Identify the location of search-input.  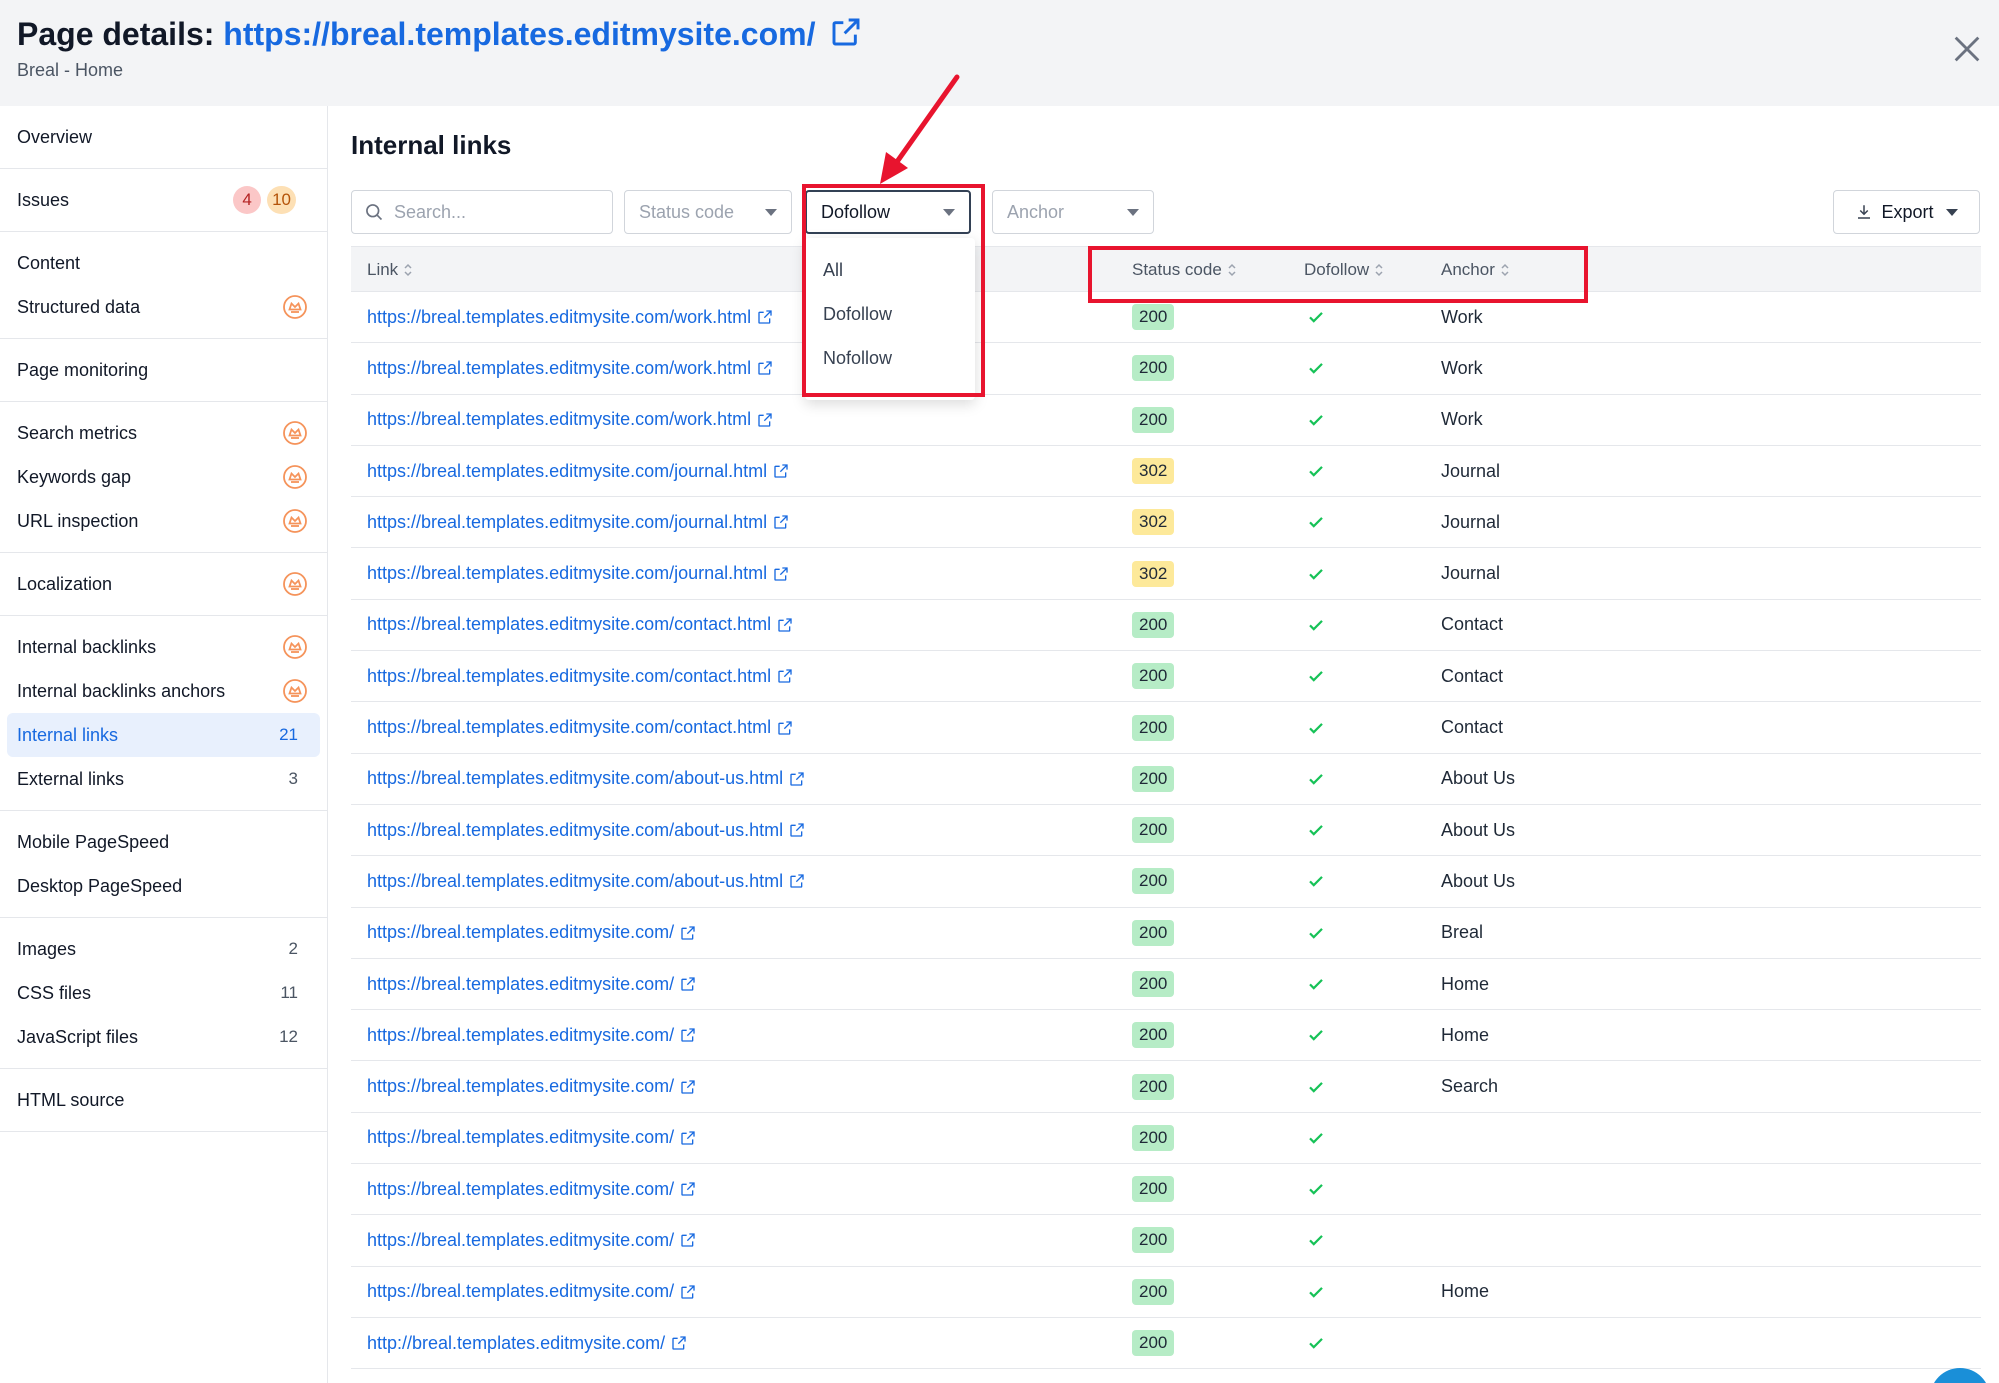
(494, 212).